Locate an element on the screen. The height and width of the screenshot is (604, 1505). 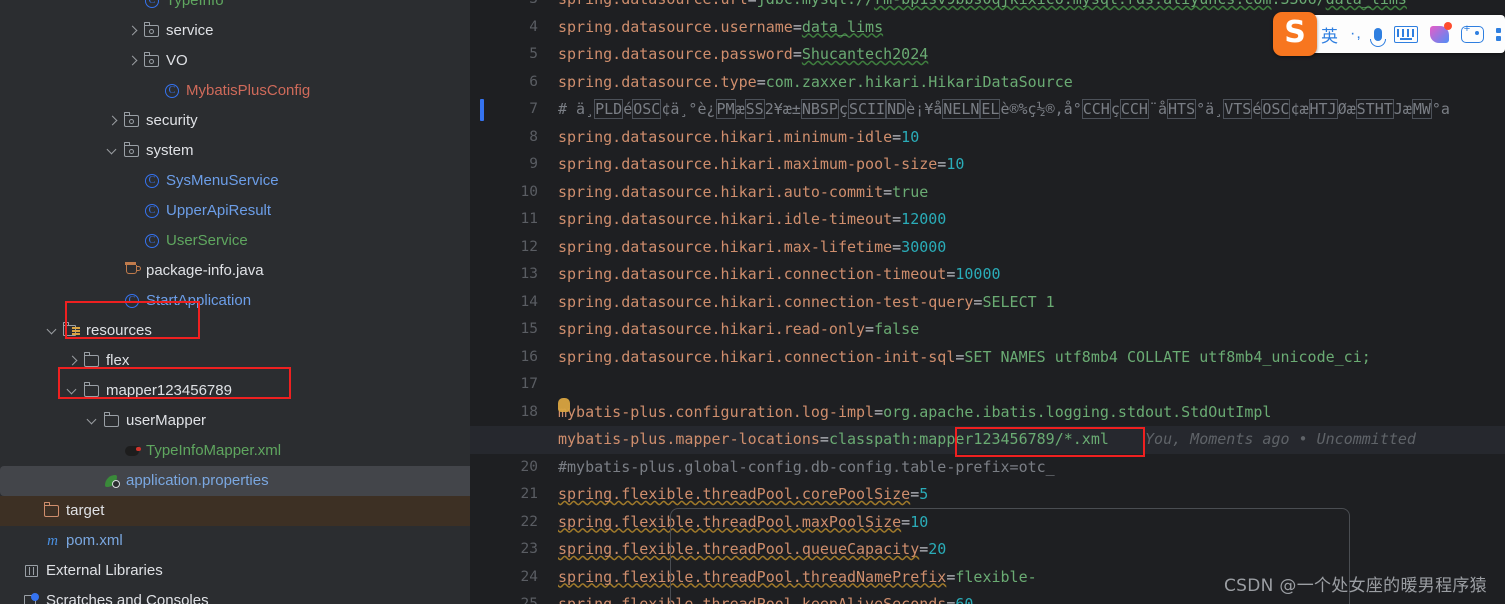
line-number: 4 is located at coordinates (508, 28).